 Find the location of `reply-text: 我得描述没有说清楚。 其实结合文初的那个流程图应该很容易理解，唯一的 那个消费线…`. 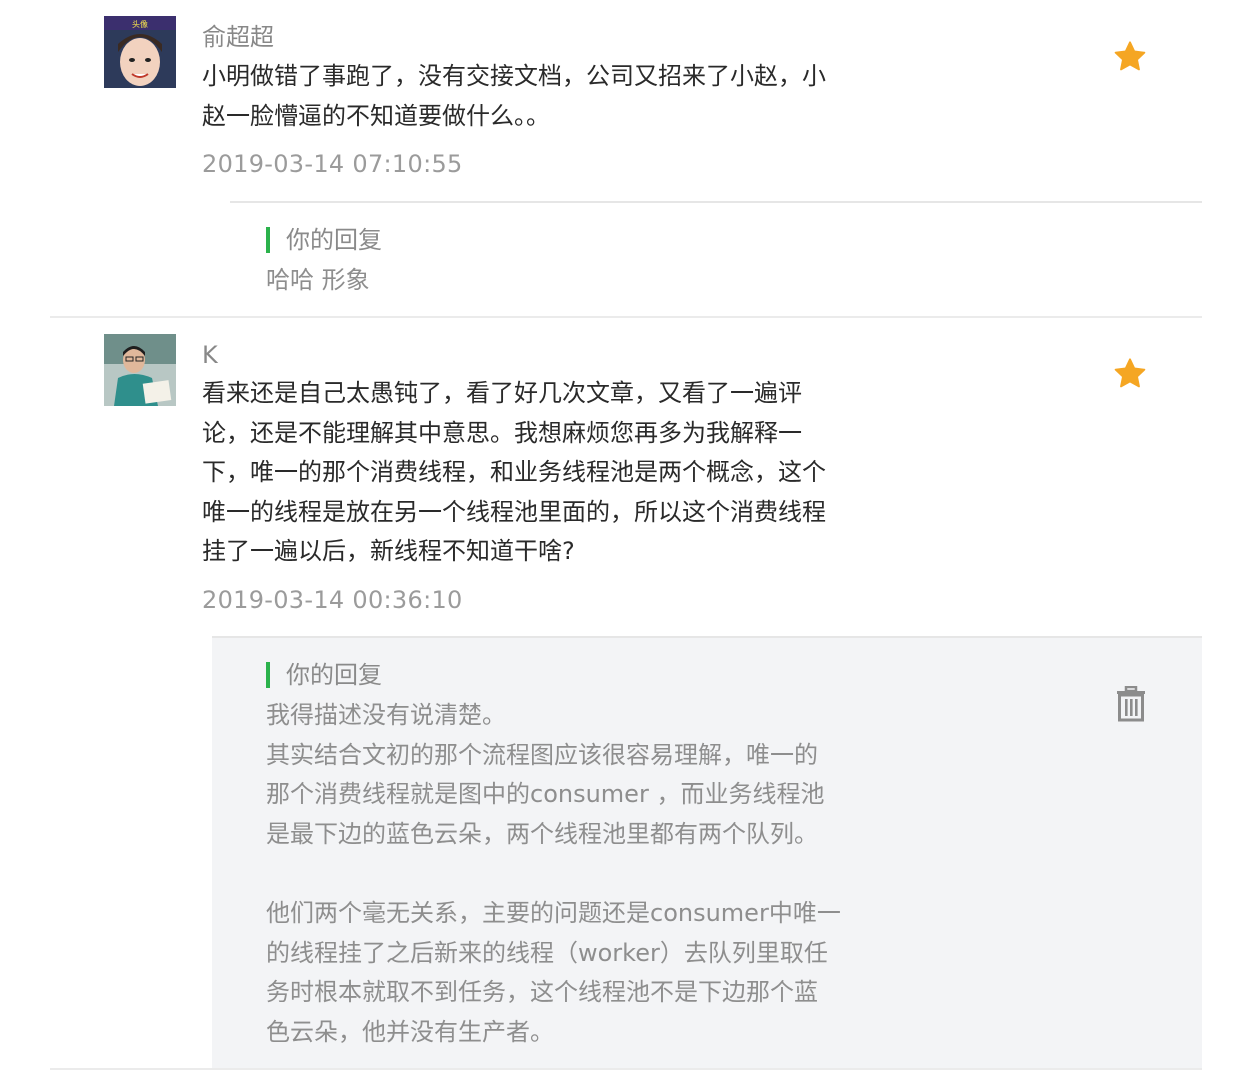

reply-text: 我得描述没有说清楚。 其实结合文初的那个流程图应该很容易理解，唯一的 那个消费线… is located at coordinates (553, 873).